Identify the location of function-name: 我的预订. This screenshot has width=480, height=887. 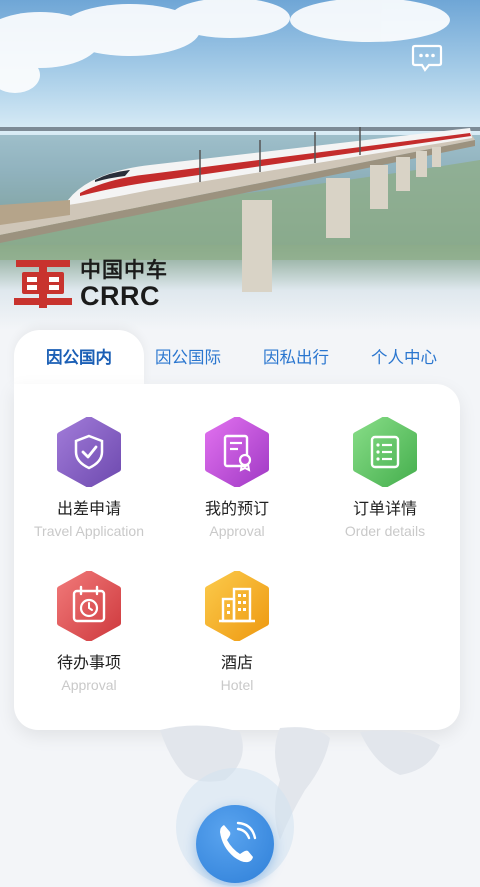
(236, 508).